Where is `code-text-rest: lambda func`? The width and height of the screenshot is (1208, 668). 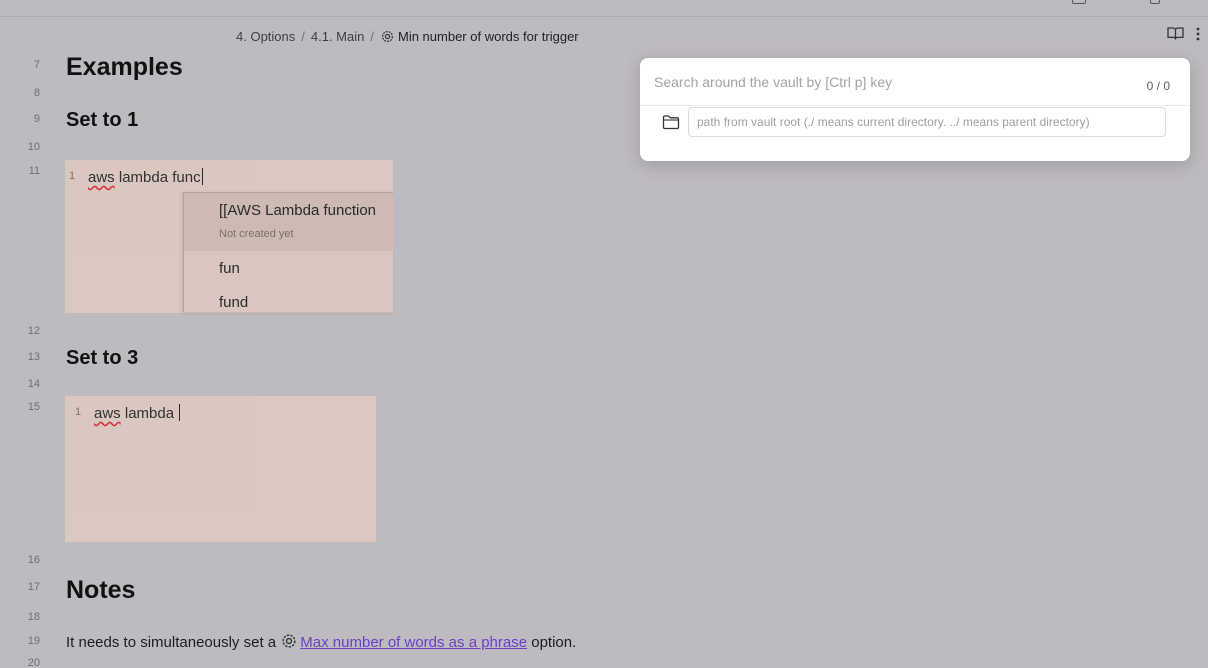 code-text-rest: lambda func is located at coordinates (157, 177).